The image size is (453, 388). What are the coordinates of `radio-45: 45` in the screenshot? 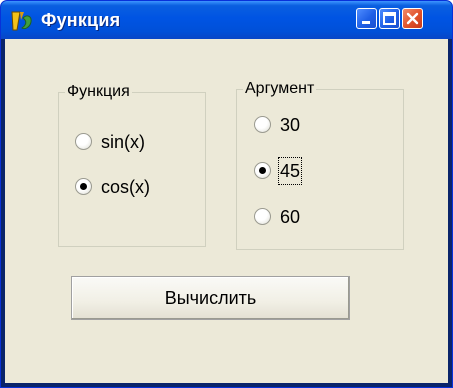 It's located at (299, 171).